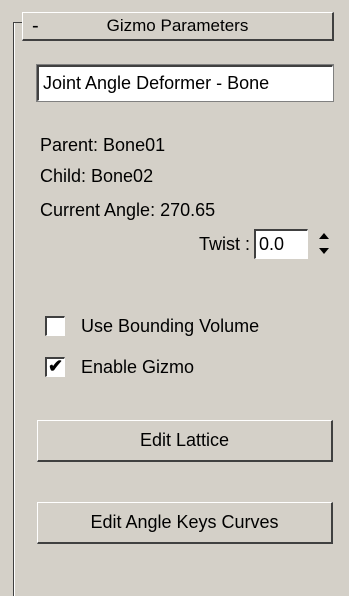 Image resolution: width=349 pixels, height=596 pixels. I want to click on enable-gizmo-label: Enable Gizmo, so click(138, 367).